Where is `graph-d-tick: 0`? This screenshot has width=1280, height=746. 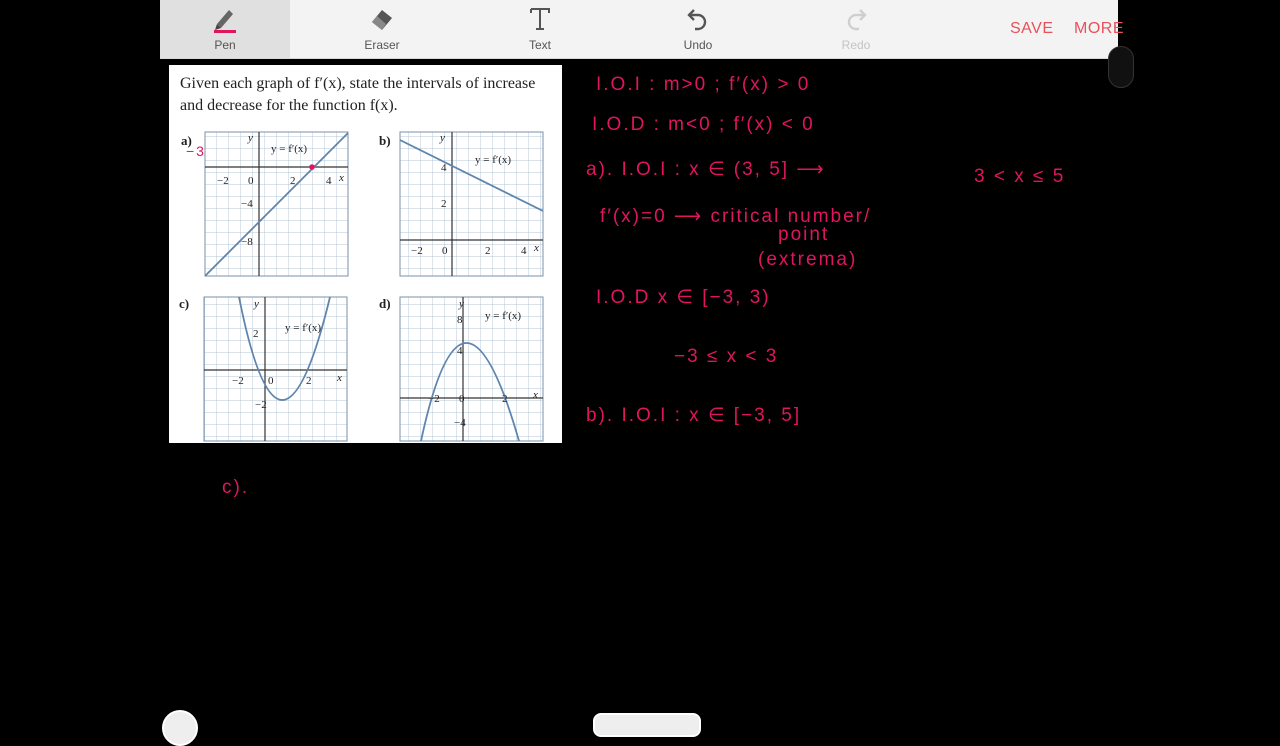
graph-d-tick: 0 is located at coordinates (462, 399).